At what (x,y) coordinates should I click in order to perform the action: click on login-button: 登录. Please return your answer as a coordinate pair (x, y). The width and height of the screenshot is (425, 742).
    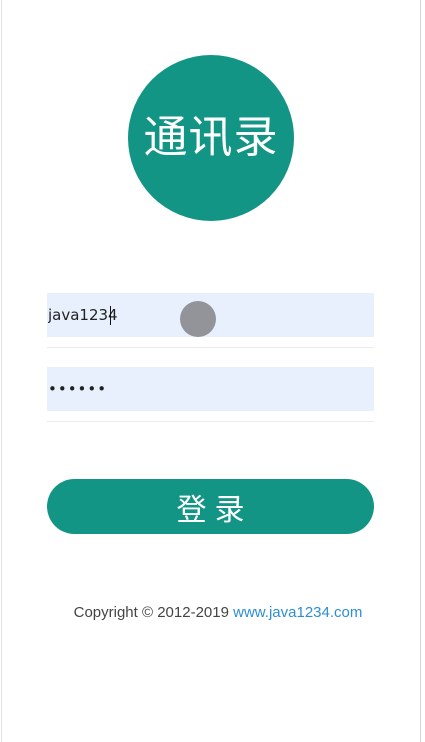
    Looking at the image, I should click on (210, 506).